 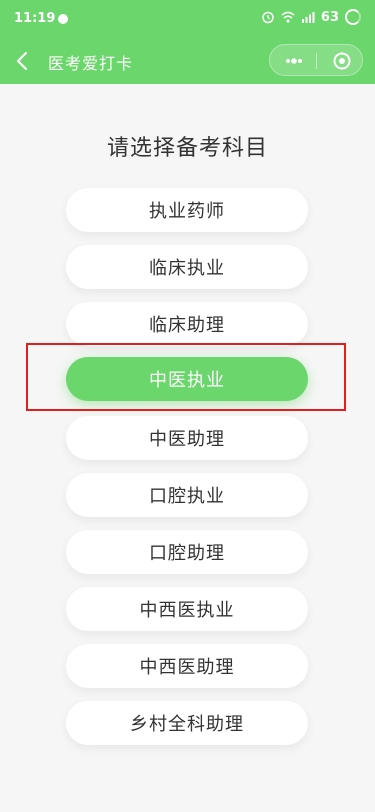 I want to click on subject-option-pharmacist: 执业药师, so click(x=187, y=210).